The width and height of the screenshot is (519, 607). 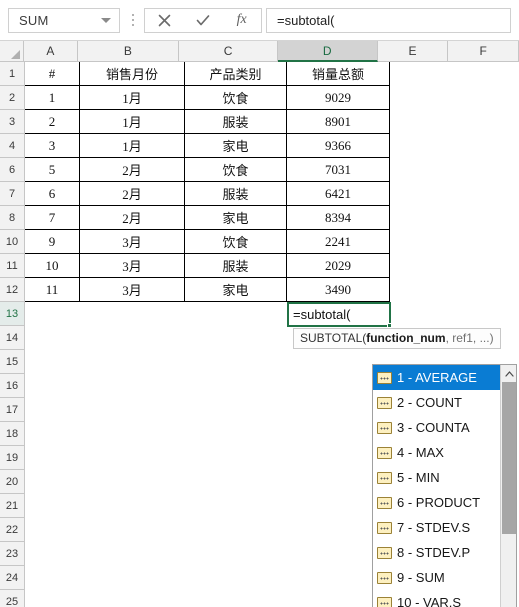 What do you see at coordinates (132, 386) in the screenshot?
I see `cell-B16` at bounding box center [132, 386].